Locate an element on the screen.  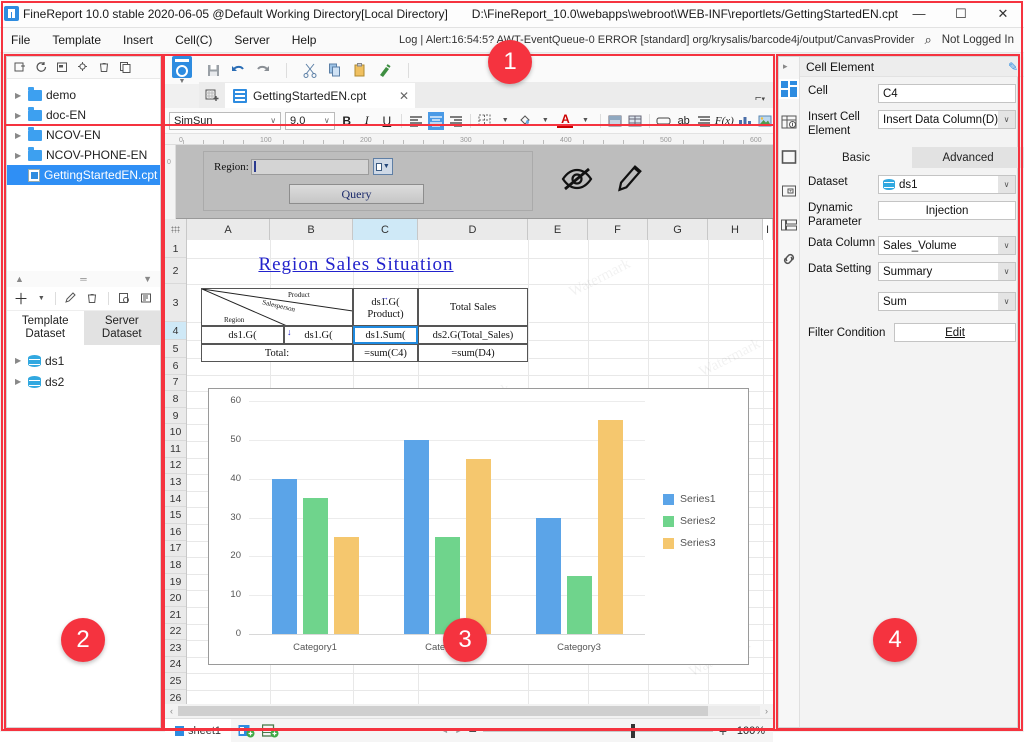
row-header-8: 8 is located at coordinates (175, 399).